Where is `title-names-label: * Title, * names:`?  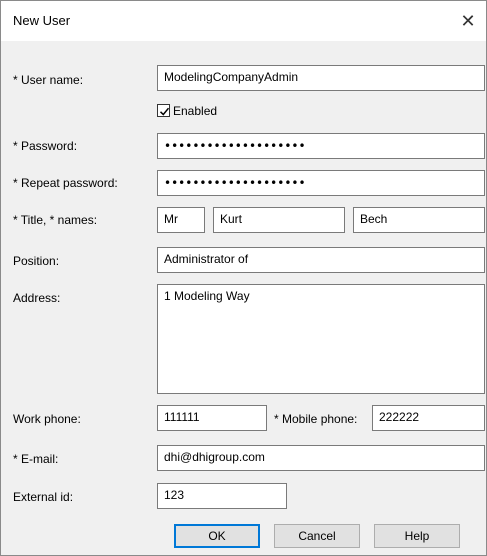
title-names-label: * Title, * names: is located at coordinates (55, 220).